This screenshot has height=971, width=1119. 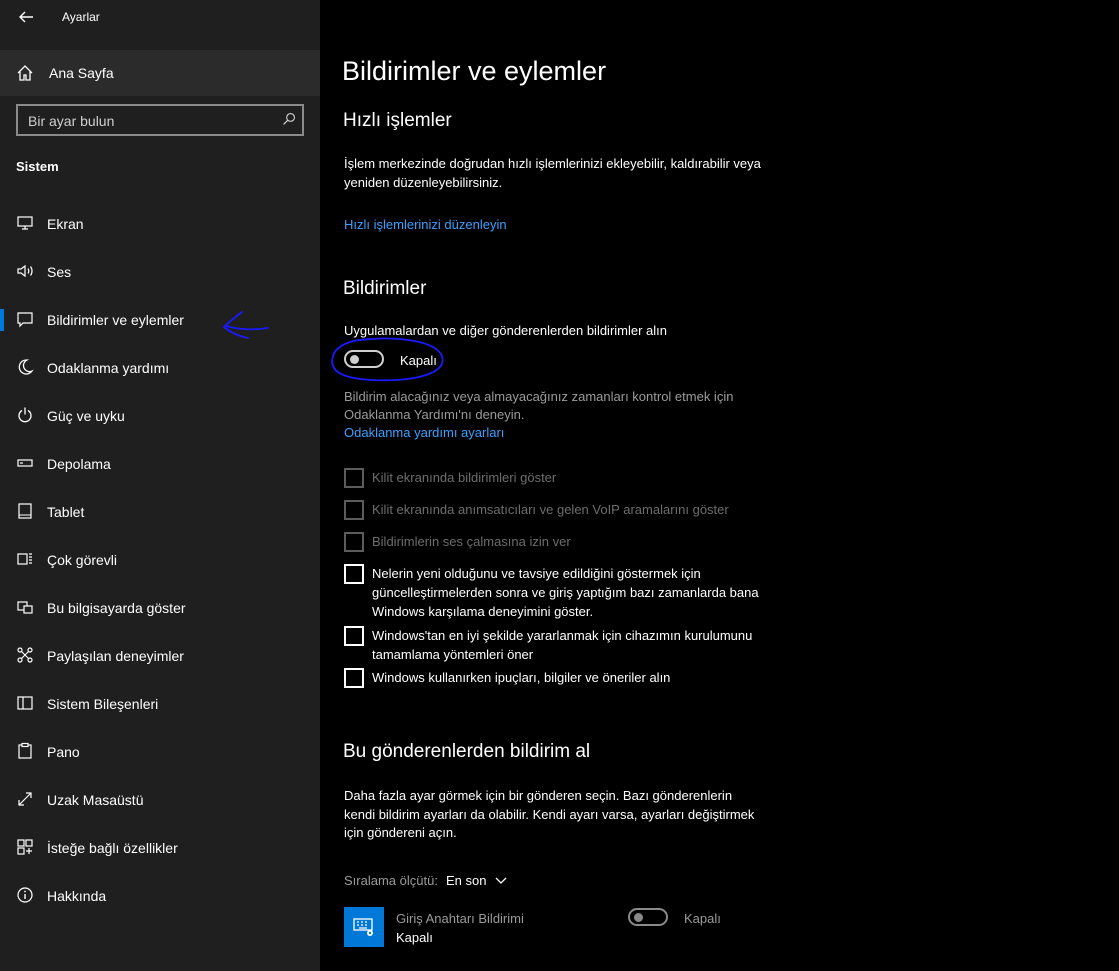 I want to click on sidebar-item: Çok görevli, so click(x=160, y=560).